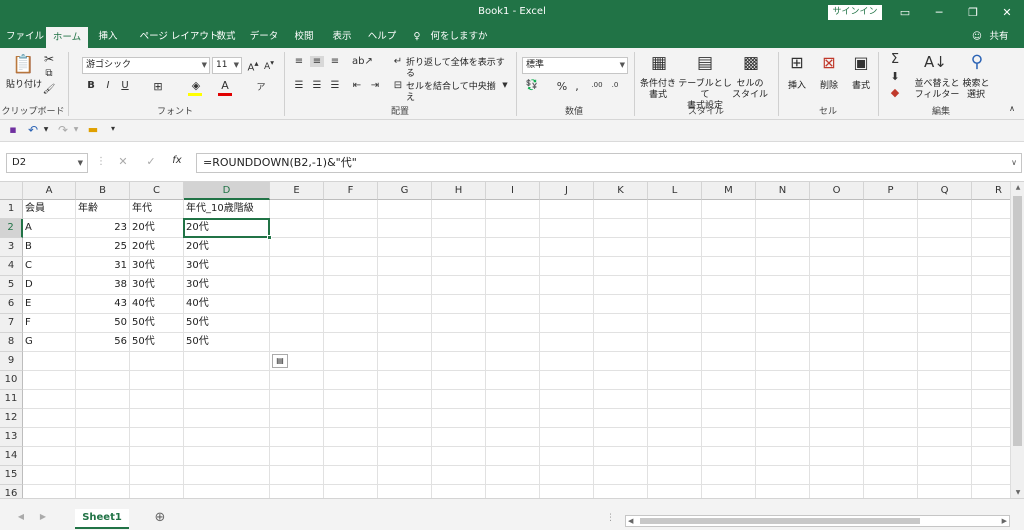  What do you see at coordinates (891, 209) in the screenshot?
I see `cell-p1` at bounding box center [891, 209].